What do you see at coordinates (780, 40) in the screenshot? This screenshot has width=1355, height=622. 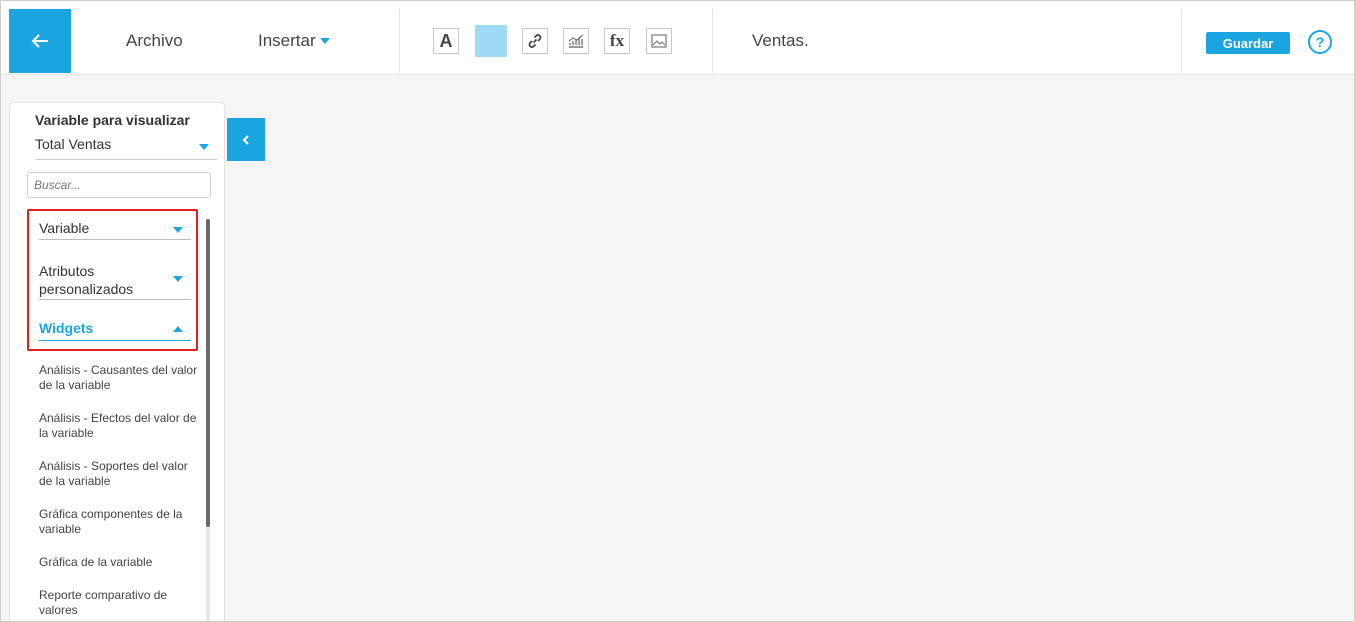 I see `document-title: Ventas.` at bounding box center [780, 40].